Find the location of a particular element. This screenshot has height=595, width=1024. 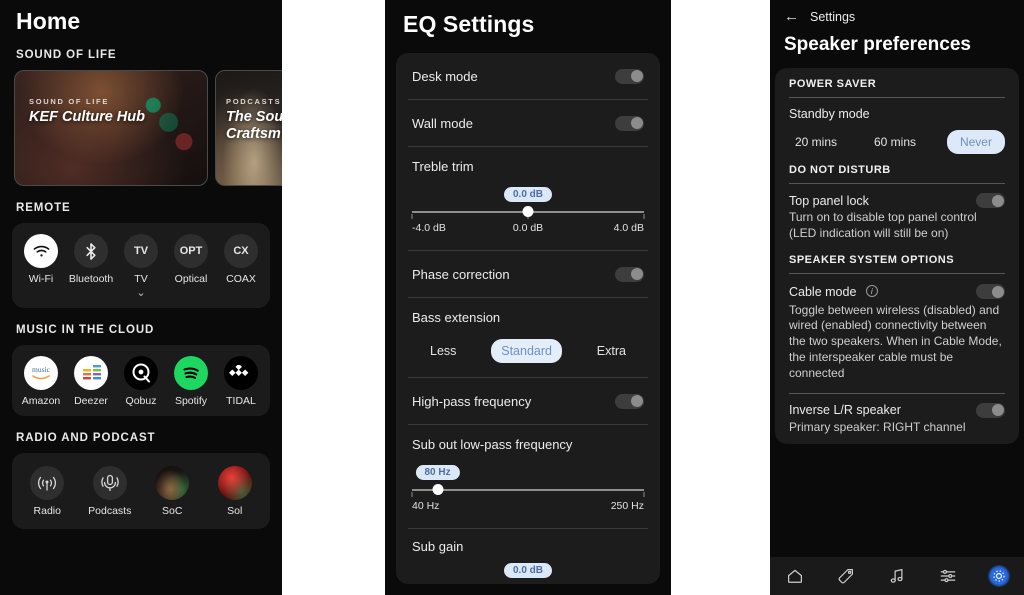

service-item-spotify: Spotify is located at coordinates (191, 381).